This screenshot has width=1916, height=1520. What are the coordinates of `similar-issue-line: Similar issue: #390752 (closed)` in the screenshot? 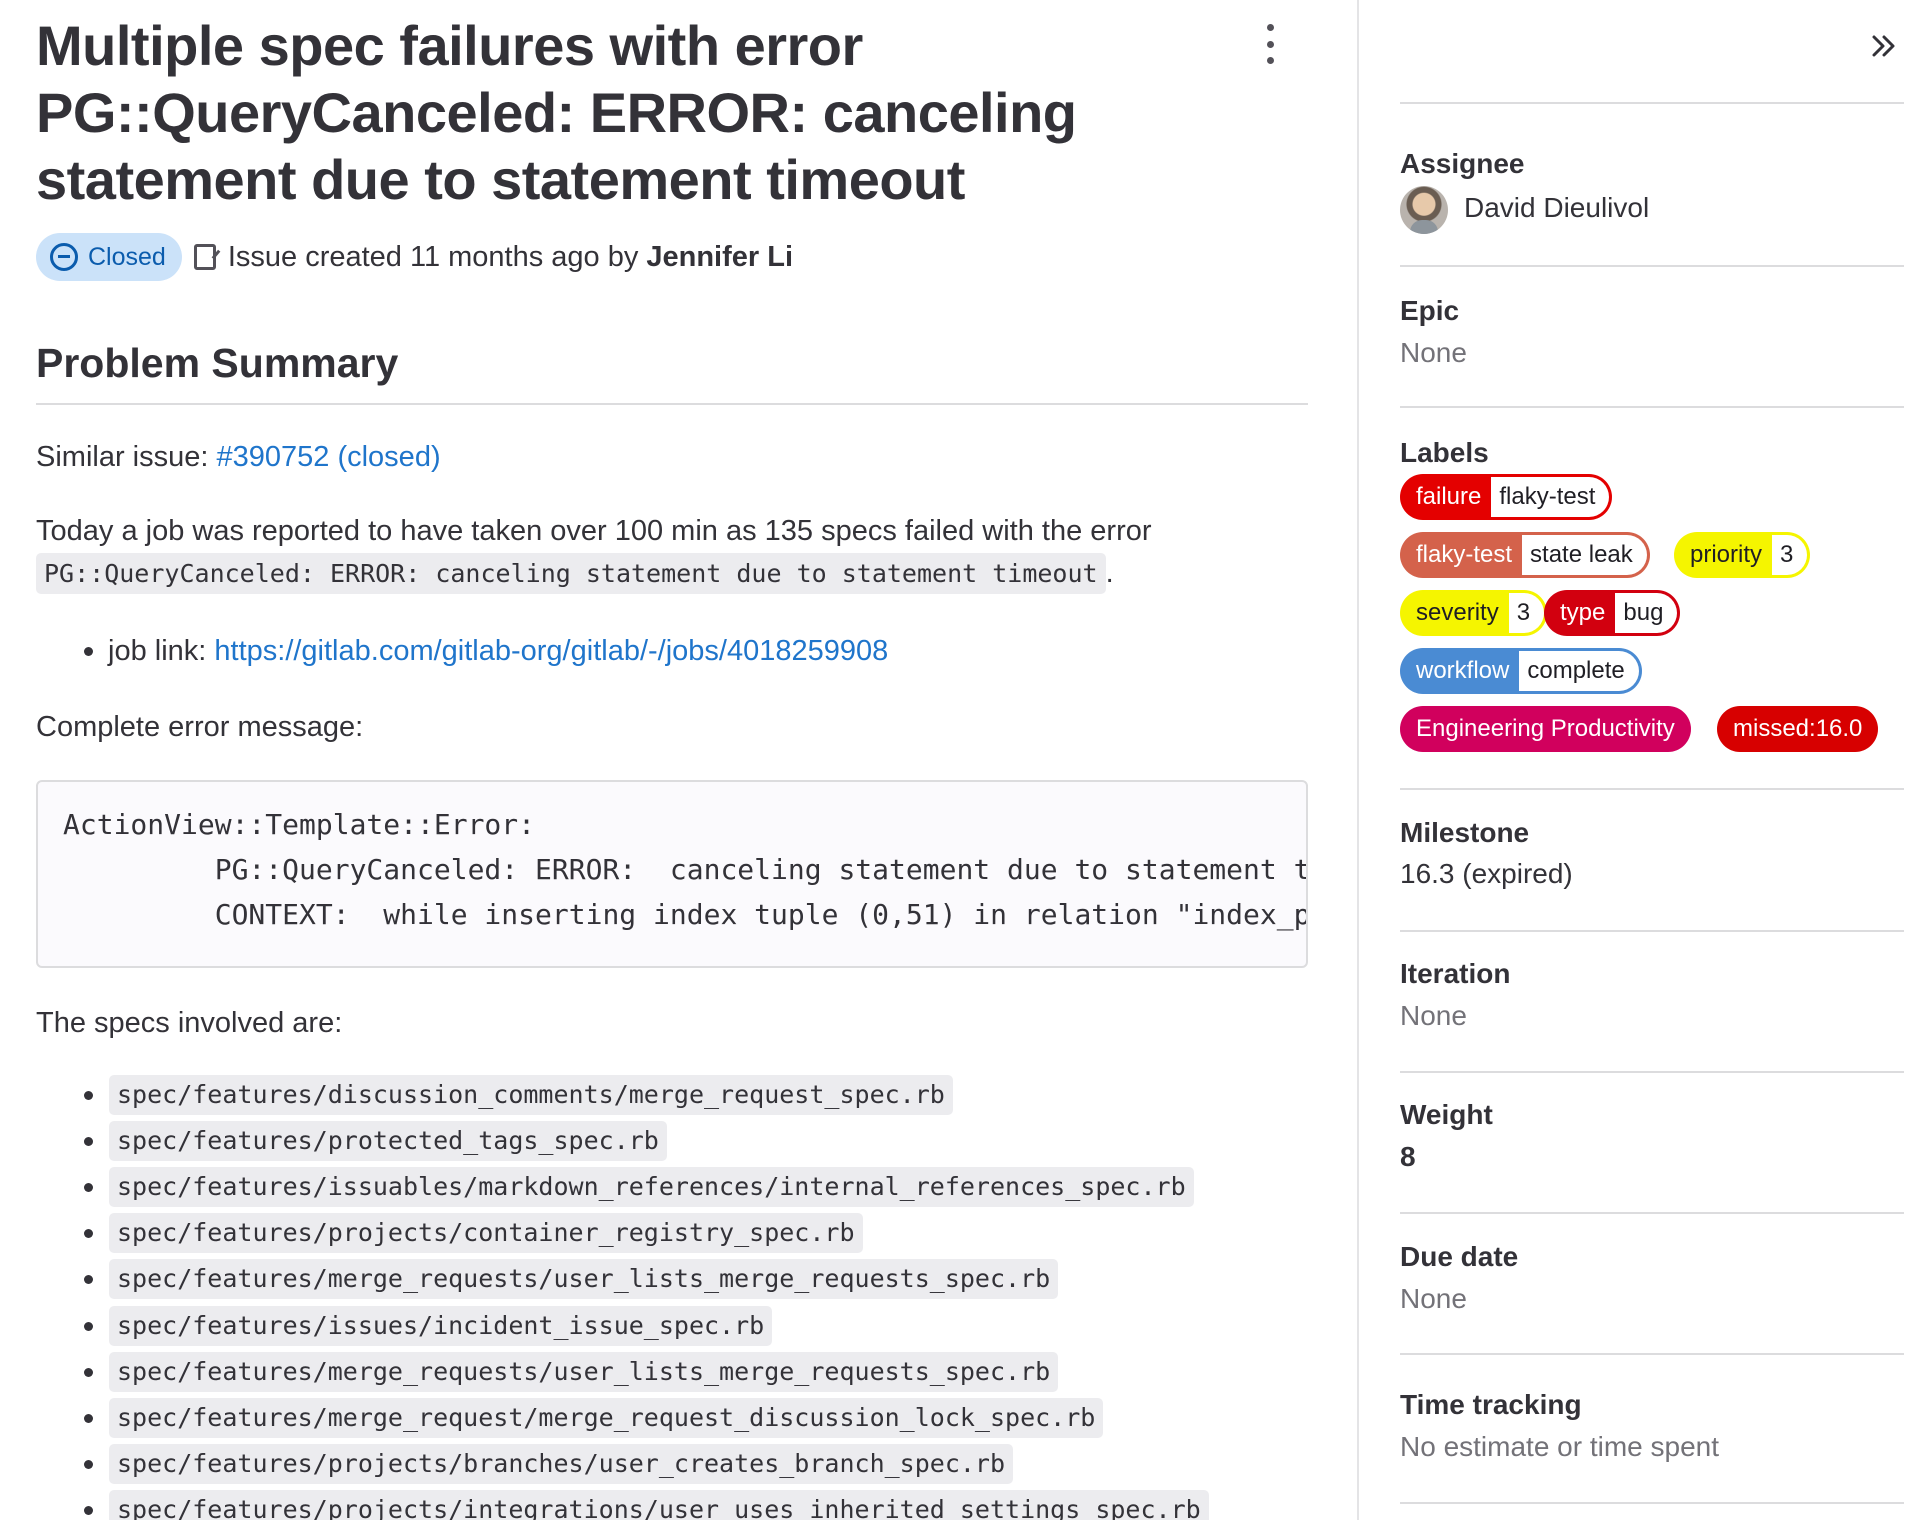 It's located at (238, 457).